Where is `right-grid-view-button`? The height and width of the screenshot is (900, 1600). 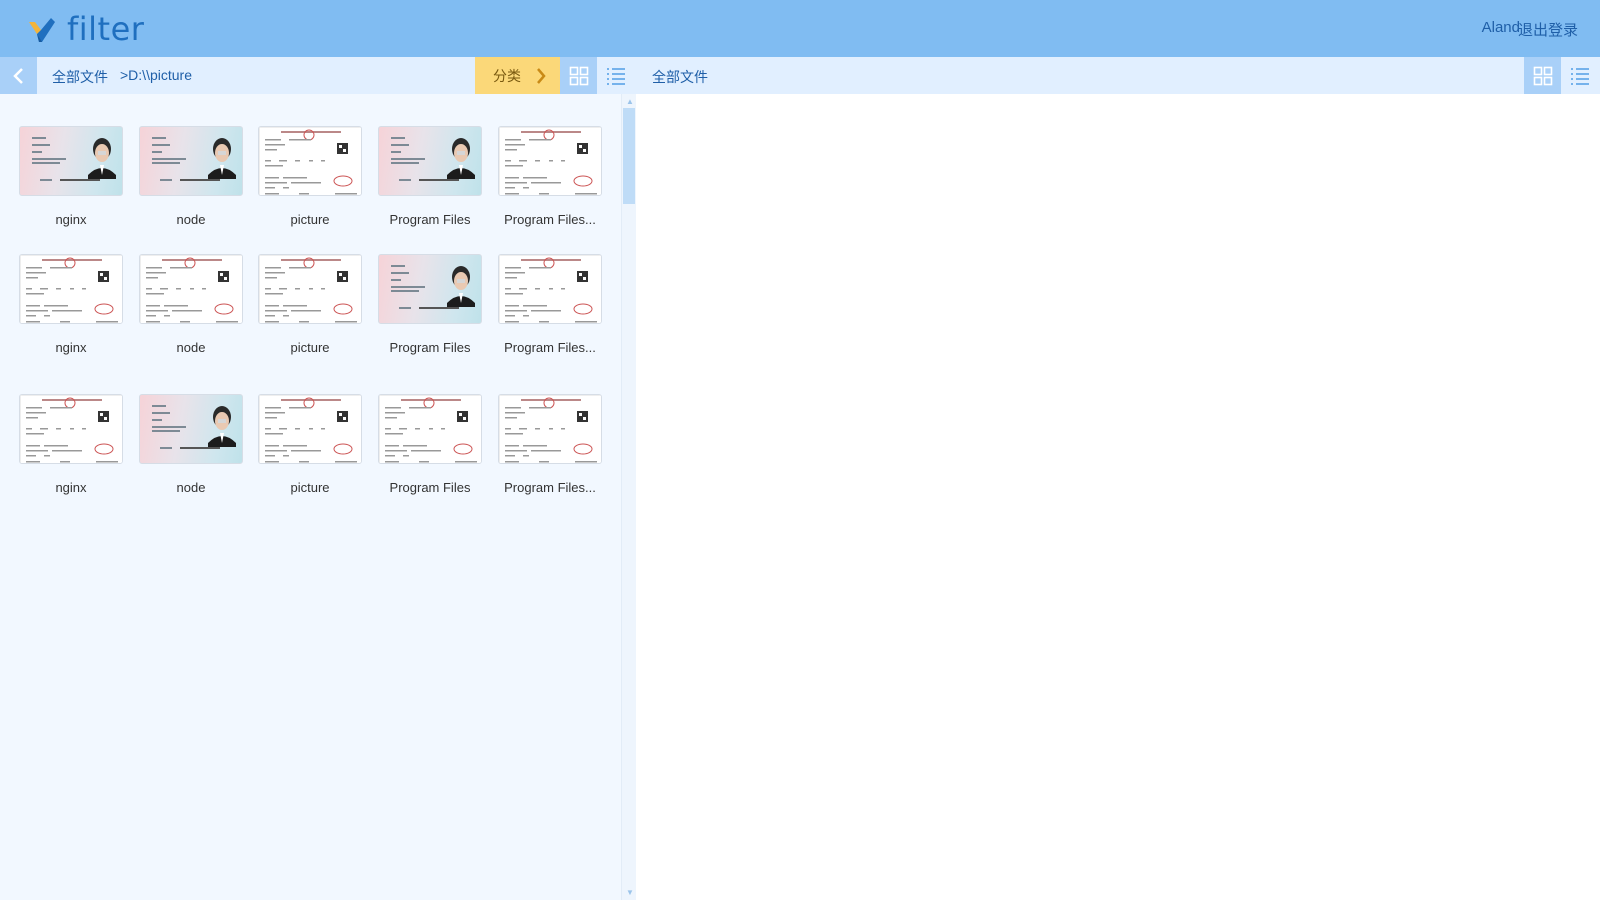
right-grid-view-button is located at coordinates (1542, 75).